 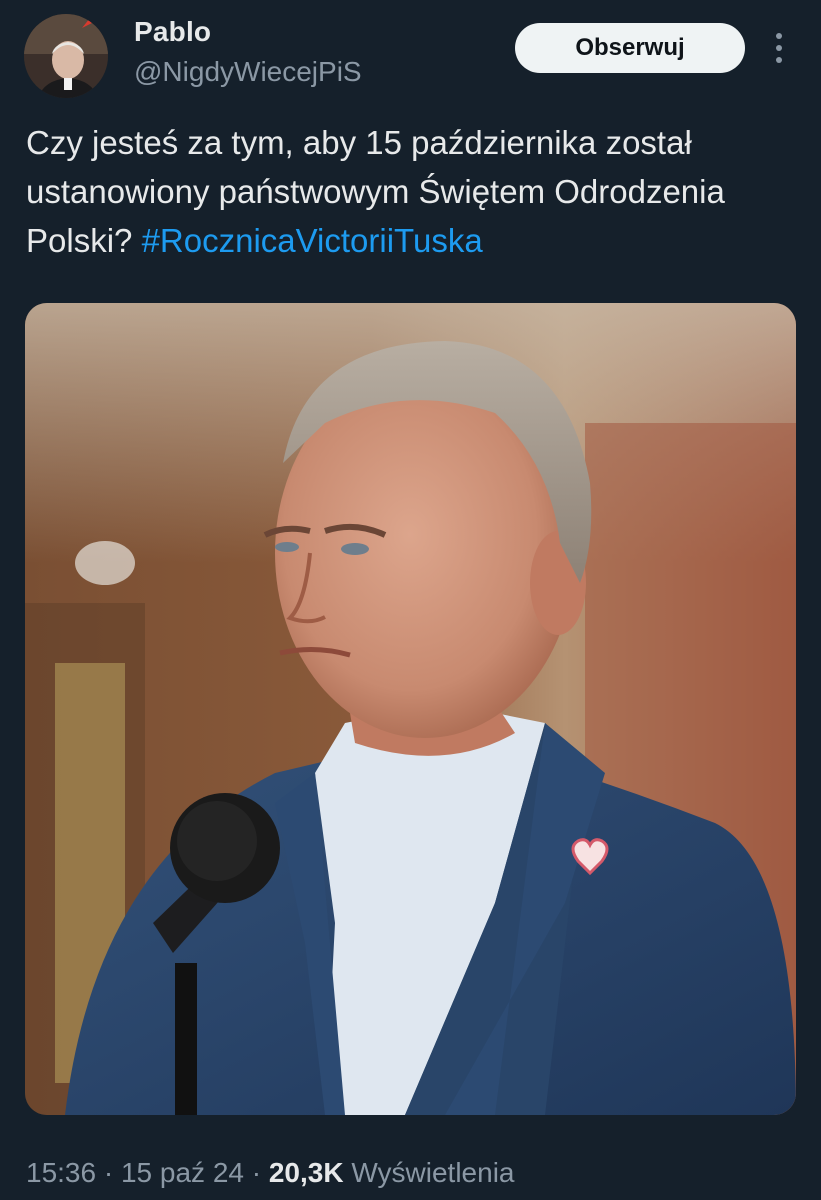 I want to click on hashtag-link: #RocznicaVictoriiTuska, so click(x=312, y=240).